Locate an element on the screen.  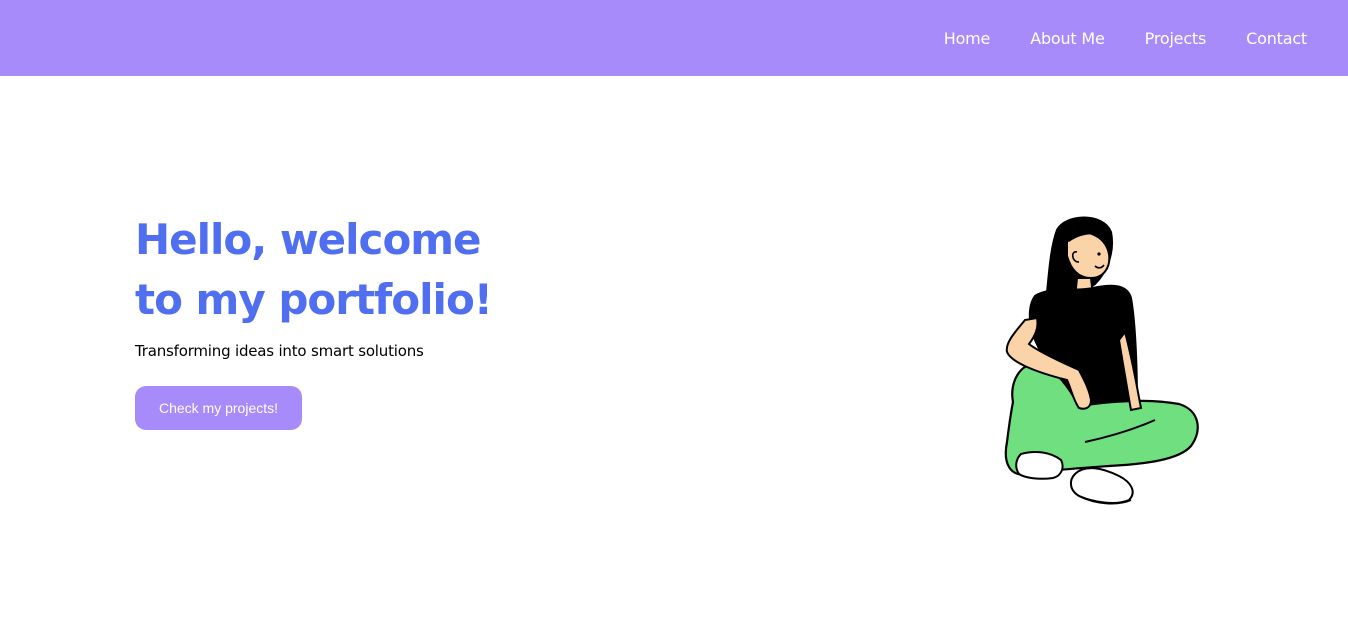
nav-link-home: Home is located at coordinates (967, 38).